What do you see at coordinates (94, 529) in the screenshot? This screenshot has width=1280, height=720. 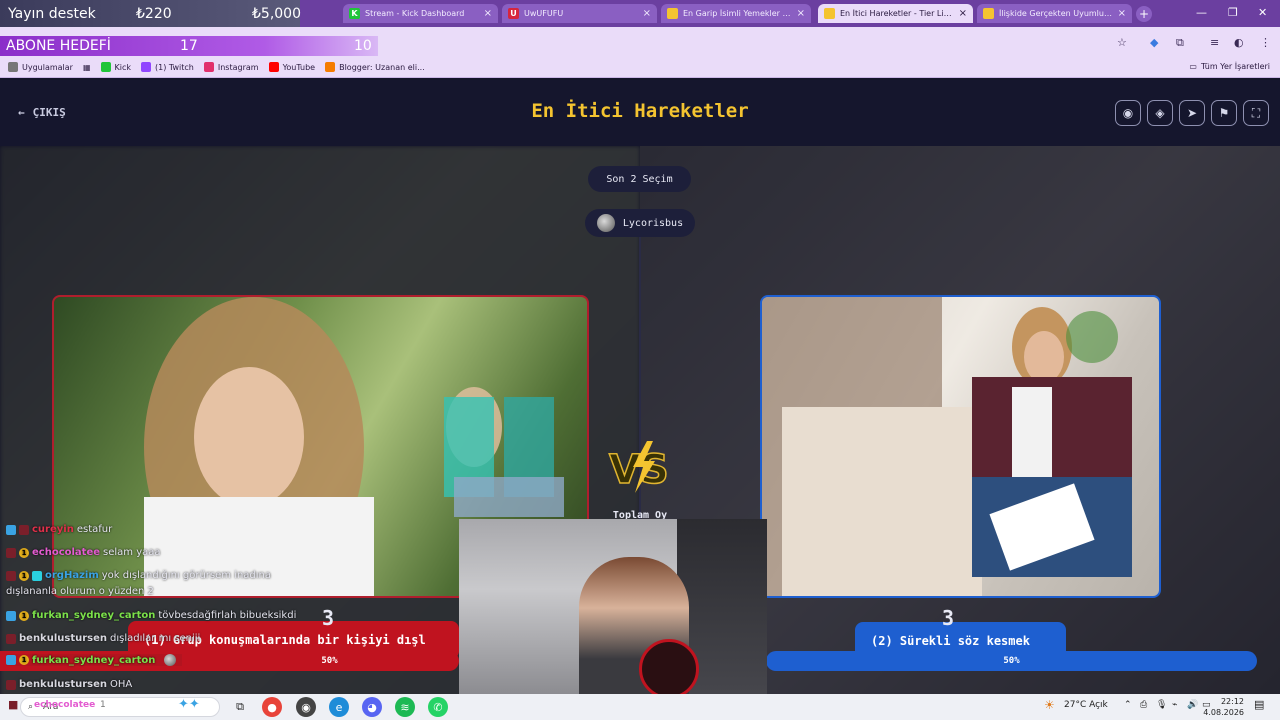 I see `chat-text: estafur` at bounding box center [94, 529].